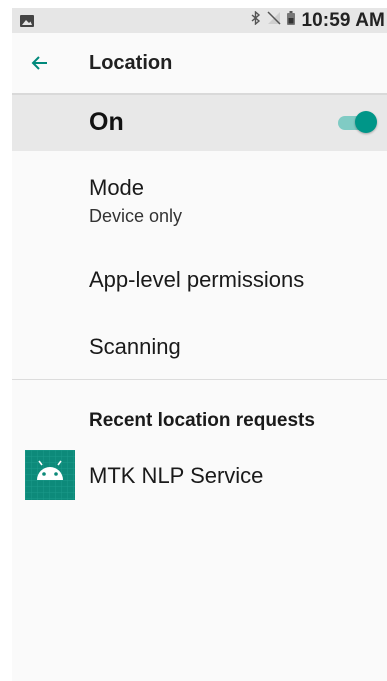 This screenshot has width=387, height=681. What do you see at coordinates (106, 122) in the screenshot?
I see `master-switch-label: On` at bounding box center [106, 122].